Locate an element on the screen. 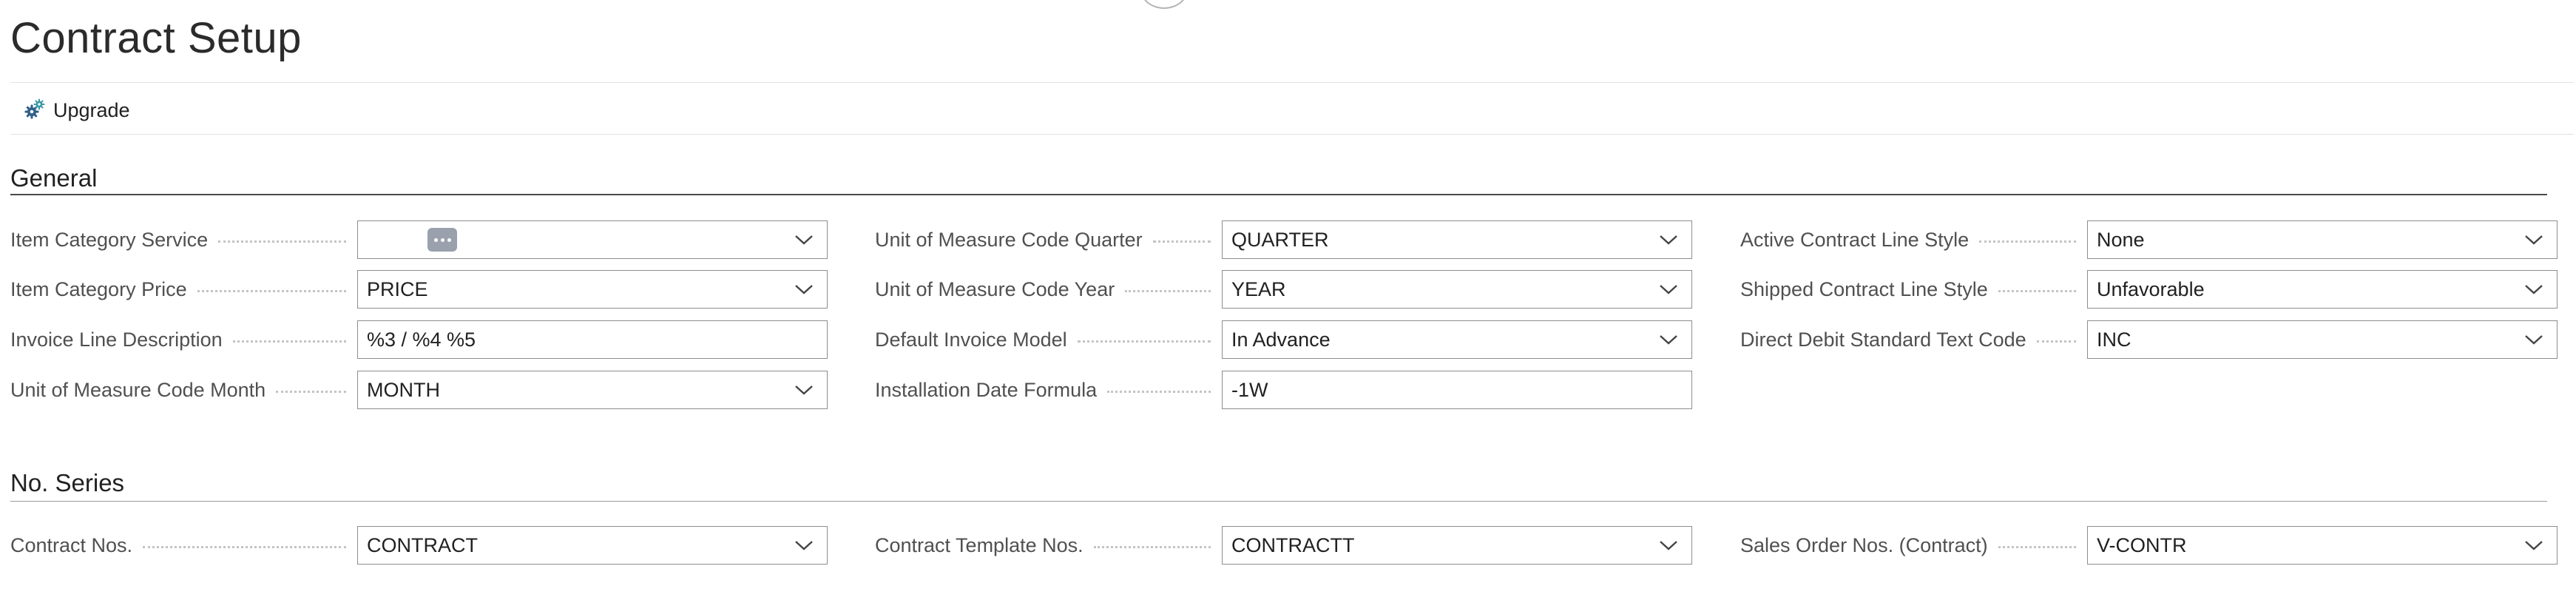 The image size is (2576, 603). field-label: Sales Order Nos. (Contract) is located at coordinates (1910, 545).